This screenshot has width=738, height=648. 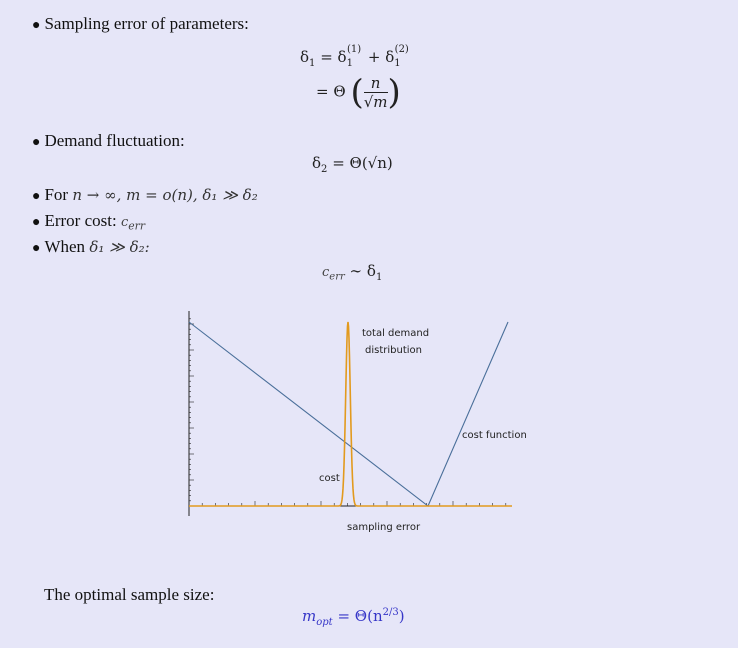 I want to click on bullet-for-n: ● For n → ∞, m = o(n), δ₁ ≫ δ₂, so click(x=145, y=196).